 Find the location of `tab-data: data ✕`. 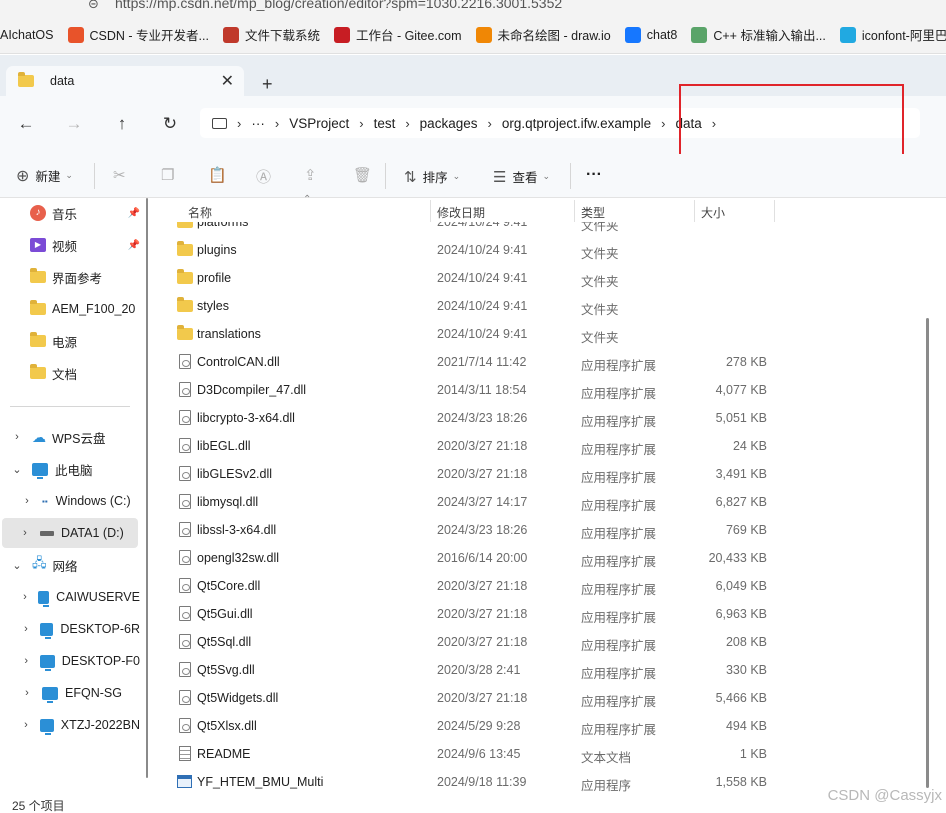

tab-data: data ✕ is located at coordinates (125, 81).